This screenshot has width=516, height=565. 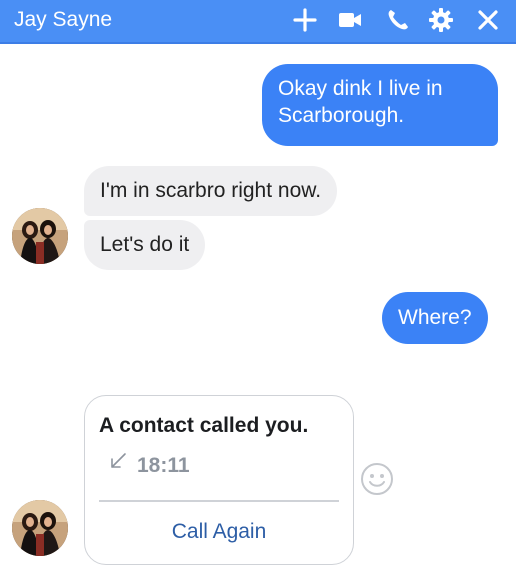 I want to click on message-outgoing: Okay dink I live in Scarborough., so click(x=380, y=105).